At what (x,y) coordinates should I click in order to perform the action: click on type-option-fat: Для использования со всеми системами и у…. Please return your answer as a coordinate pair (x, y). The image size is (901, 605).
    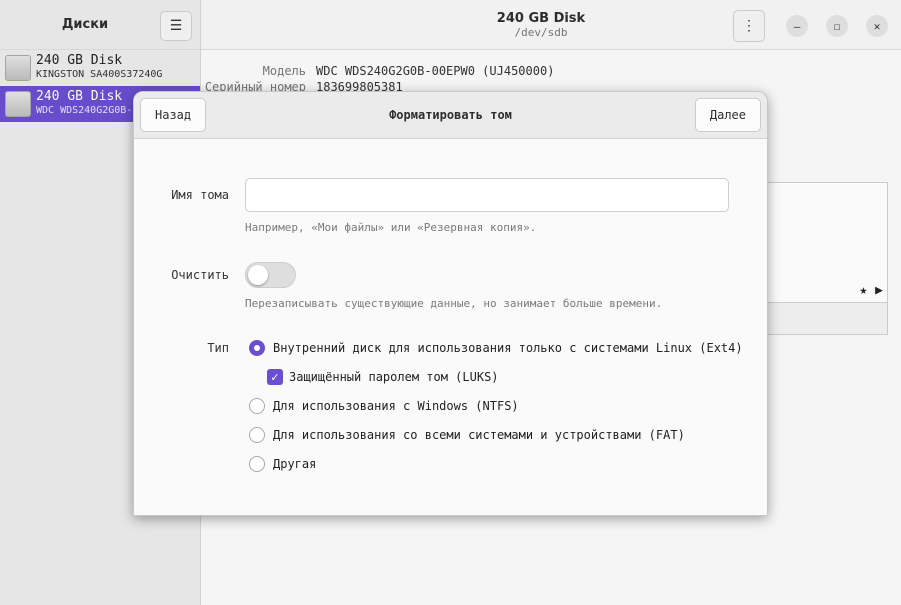
    Looking at the image, I should click on (467, 435).